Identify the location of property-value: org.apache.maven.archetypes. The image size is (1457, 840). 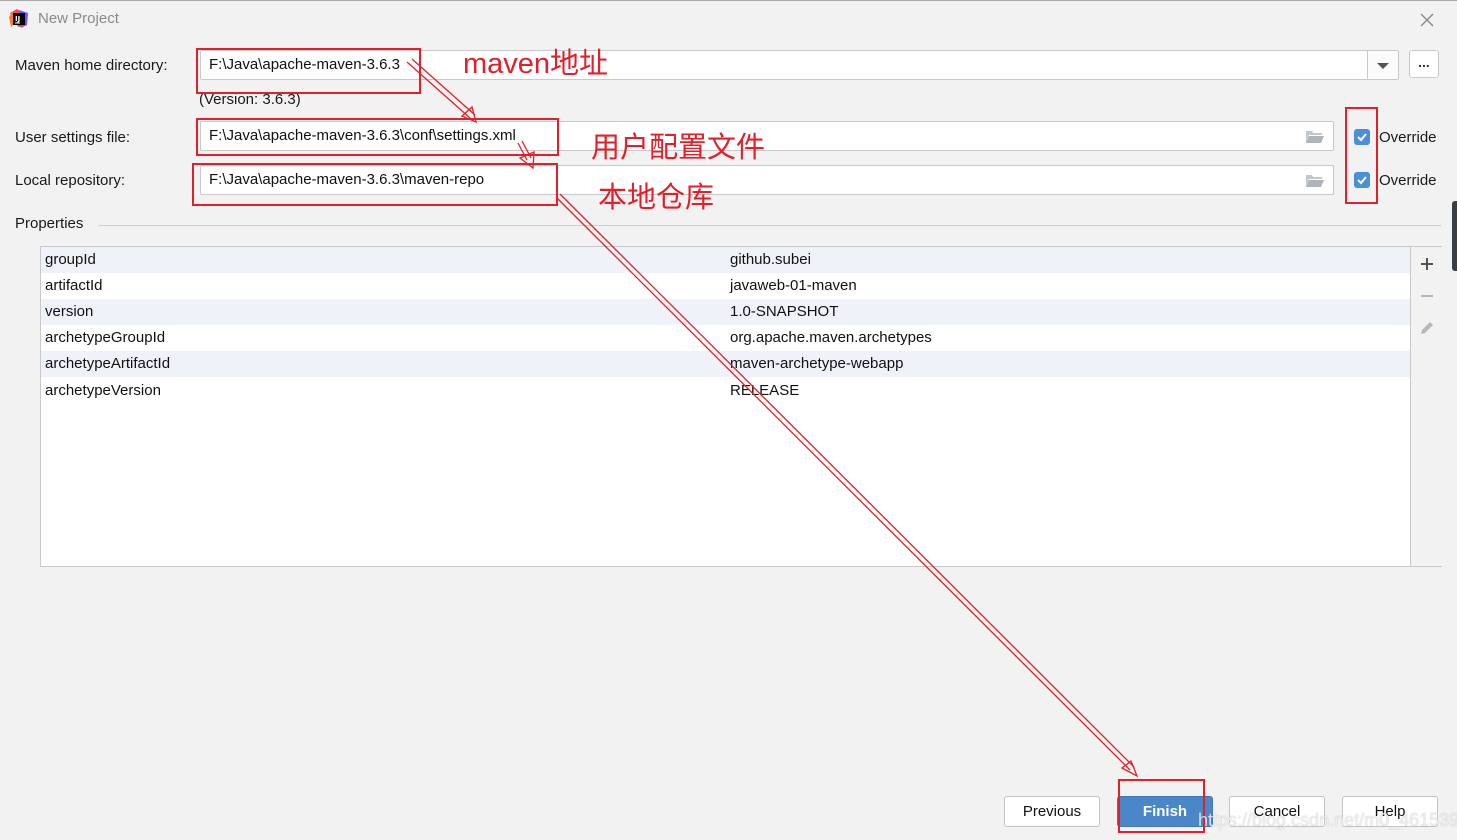
(831, 337).